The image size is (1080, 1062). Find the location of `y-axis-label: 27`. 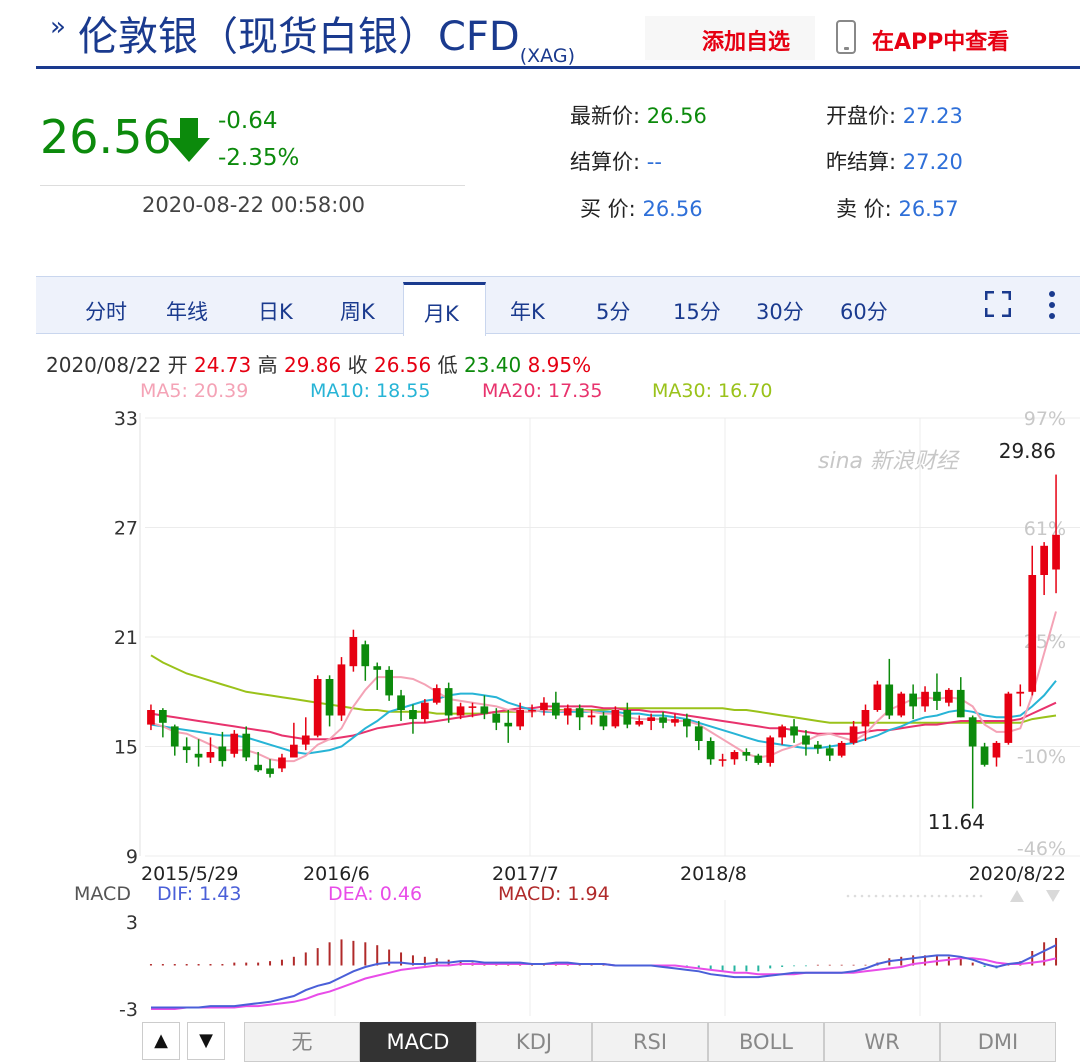

y-axis-label: 27 is located at coordinates (126, 529).